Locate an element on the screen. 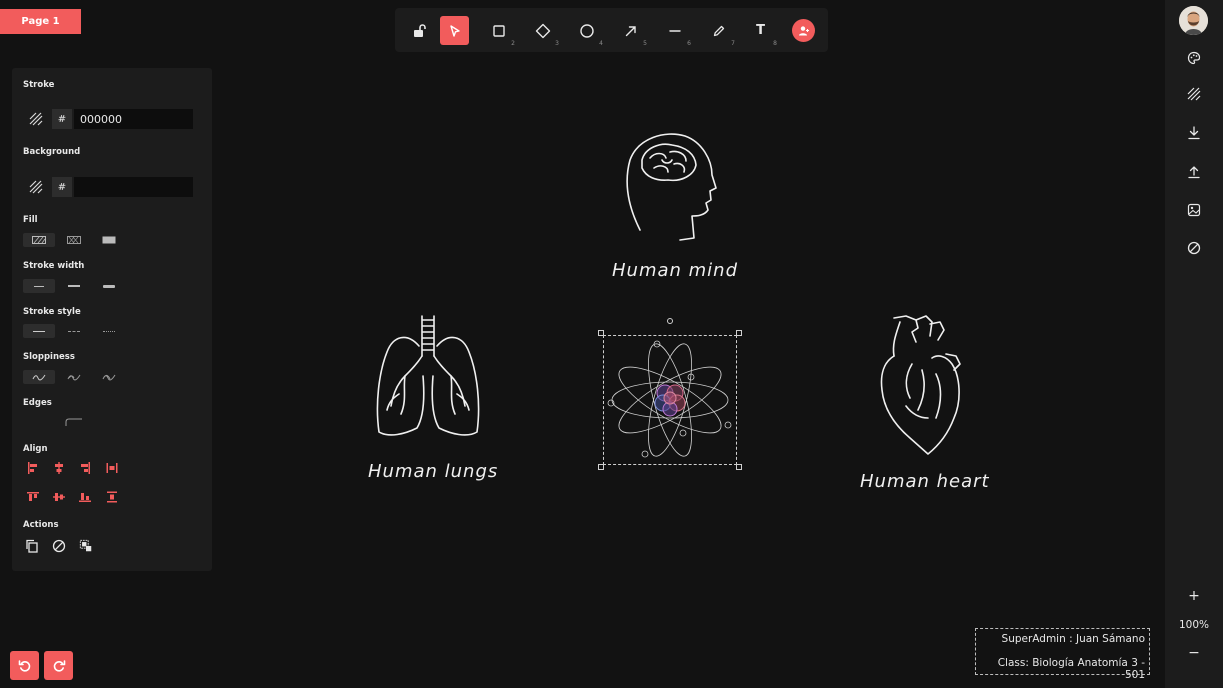  round-edge-icon is located at coordinates (73, 422).